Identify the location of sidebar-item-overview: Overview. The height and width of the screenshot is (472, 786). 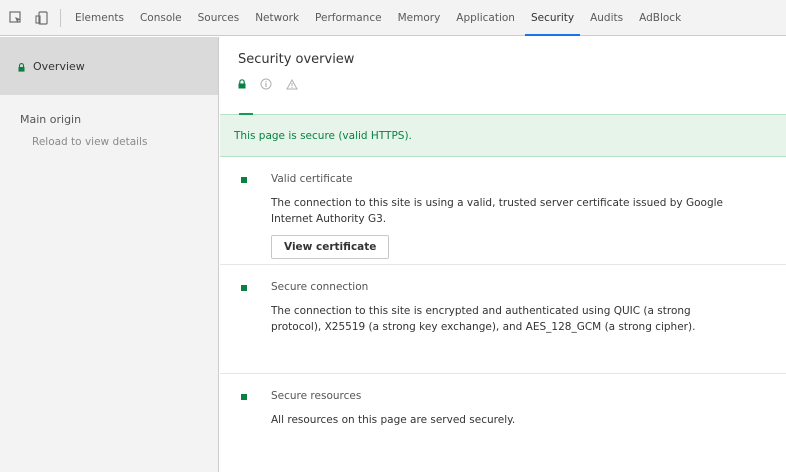
(109, 66).